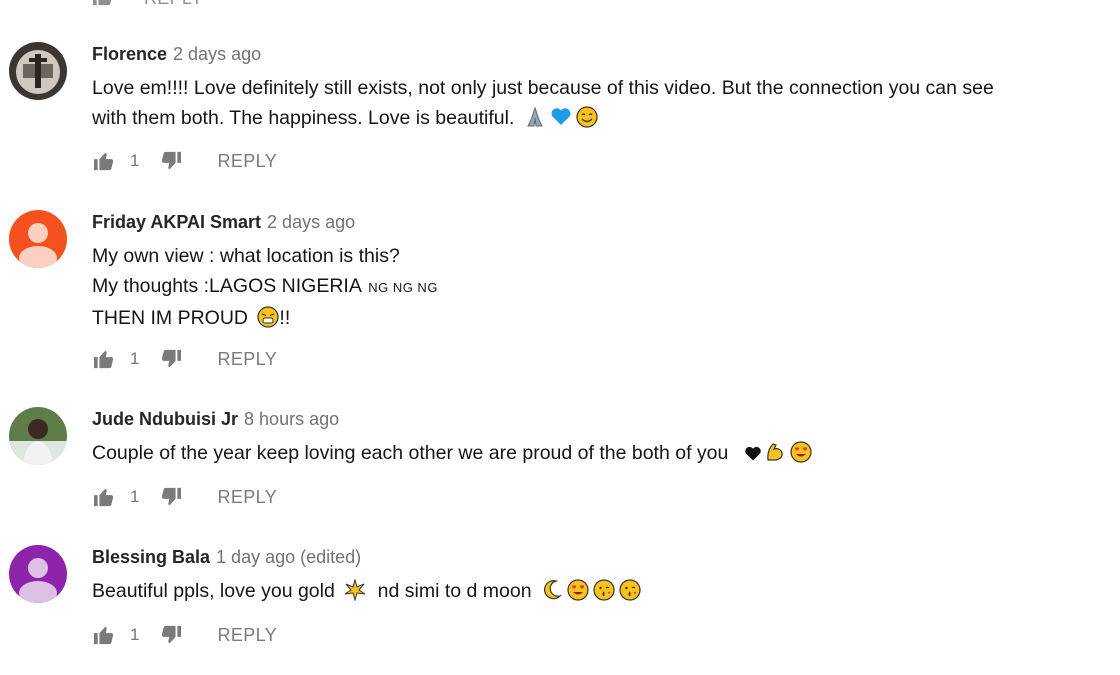 Image resolution: width=1120 pixels, height=675 pixels. I want to click on folded-hands-emoji-icon, so click(535, 121).